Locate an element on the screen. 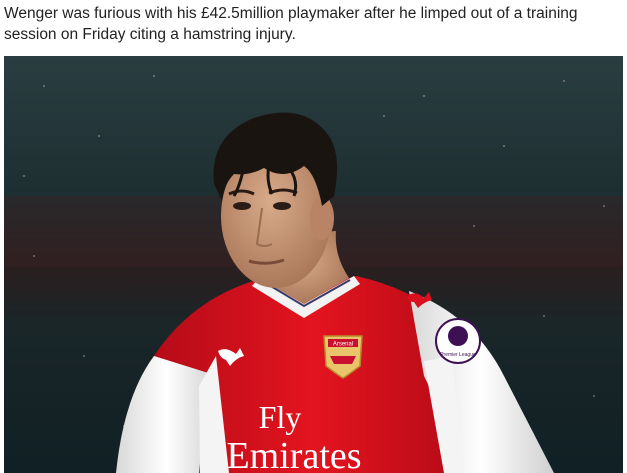  premier-league-badge: Premier League is located at coordinates (458, 341).